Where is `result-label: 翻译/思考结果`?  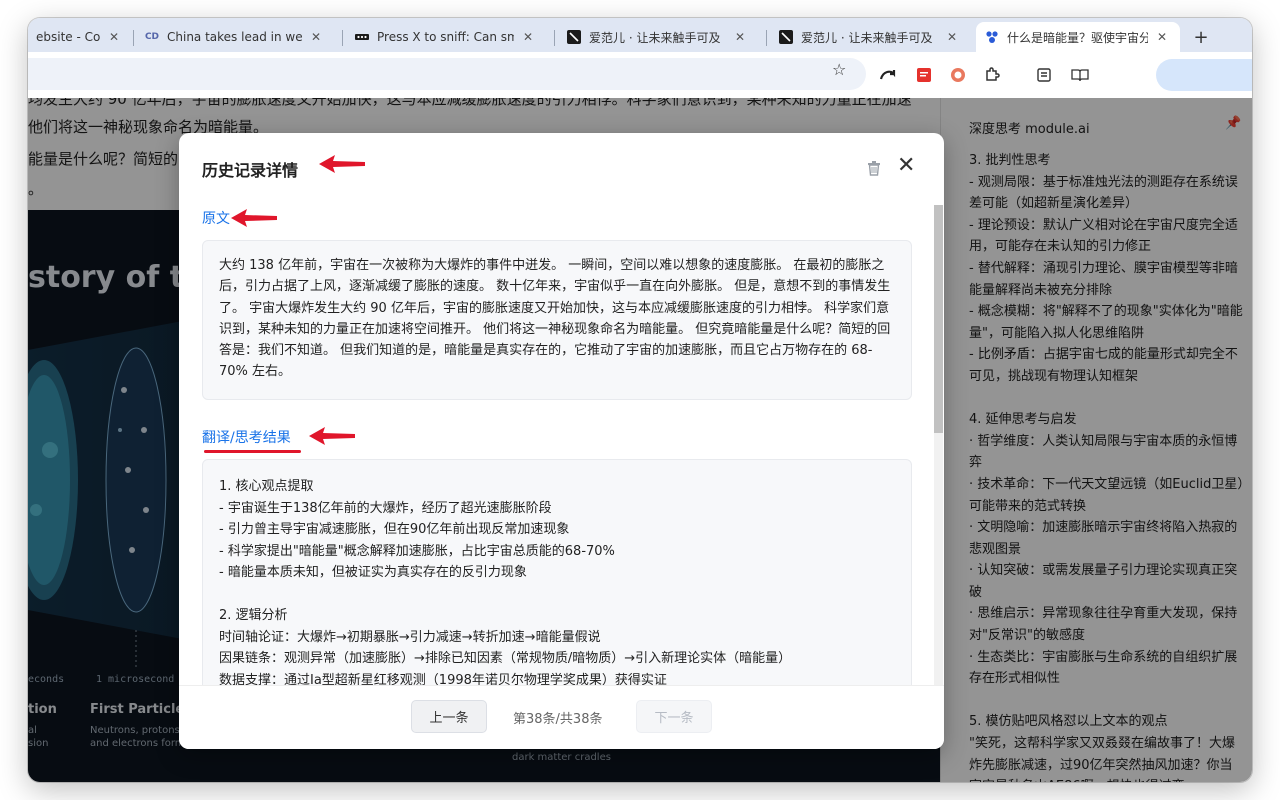
result-label: 翻译/思考结果 is located at coordinates (246, 438).